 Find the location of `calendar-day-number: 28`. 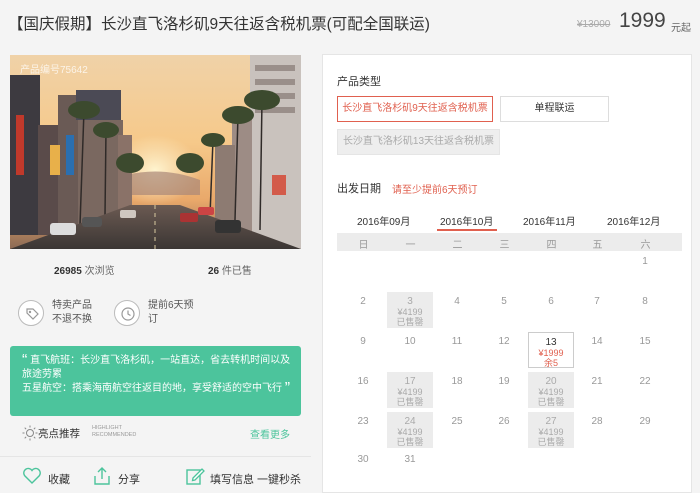

calendar-day-number: 28 is located at coordinates (597, 421).